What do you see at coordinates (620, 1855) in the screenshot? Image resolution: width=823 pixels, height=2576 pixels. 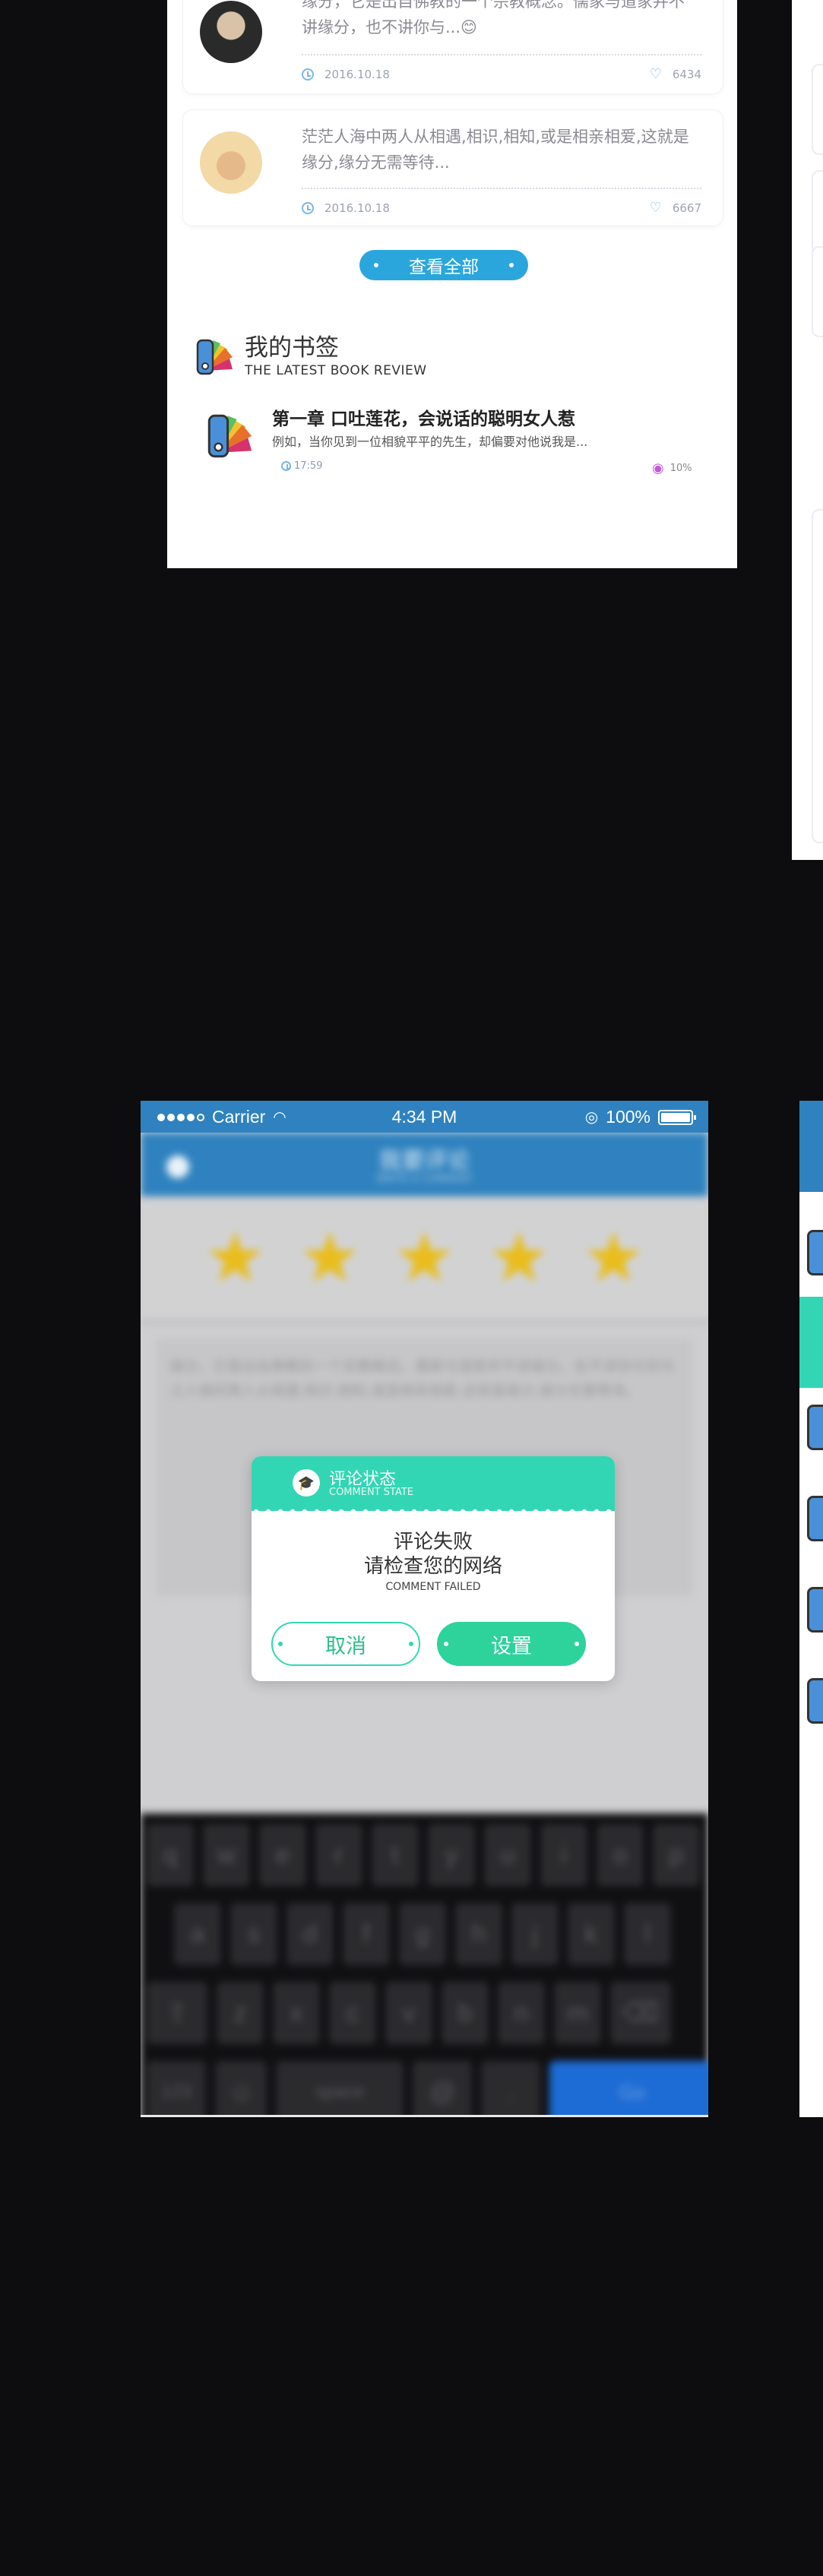 I see `key-o: o` at bounding box center [620, 1855].